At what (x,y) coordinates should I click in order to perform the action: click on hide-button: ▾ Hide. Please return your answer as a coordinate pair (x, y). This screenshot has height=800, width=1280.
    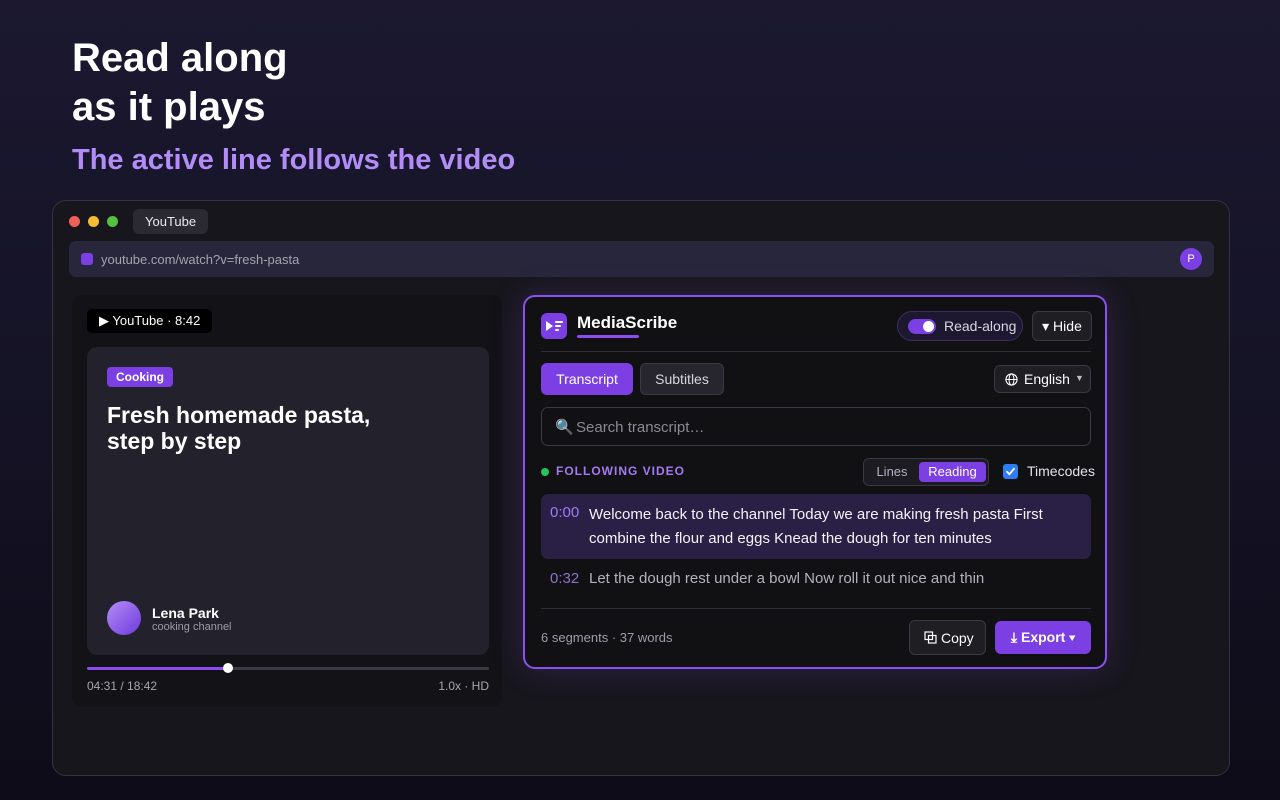
    Looking at the image, I should click on (1062, 326).